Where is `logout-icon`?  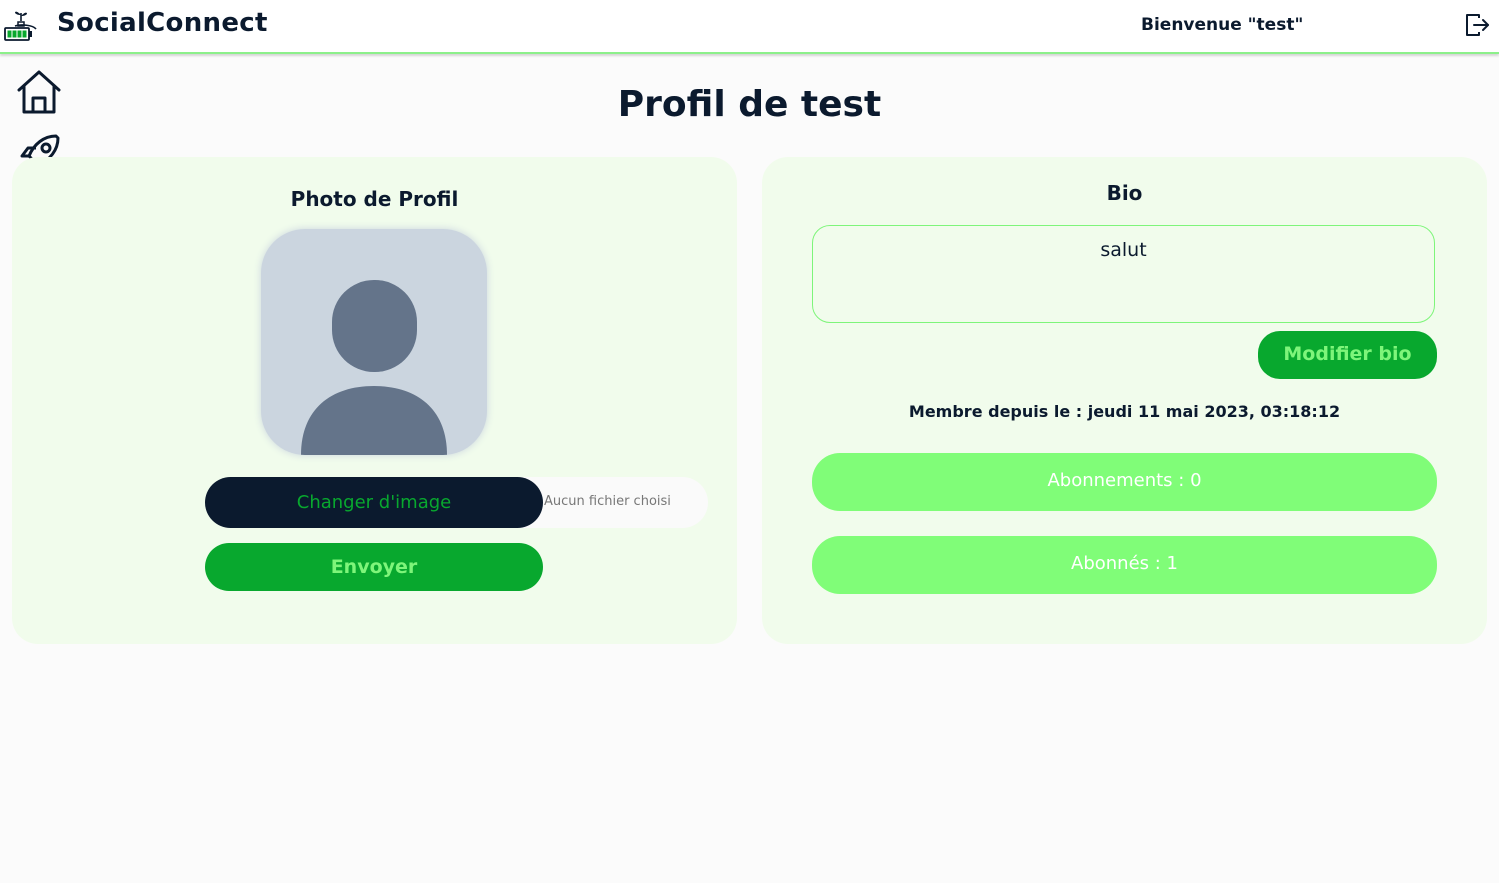 logout-icon is located at coordinates (1477, 25).